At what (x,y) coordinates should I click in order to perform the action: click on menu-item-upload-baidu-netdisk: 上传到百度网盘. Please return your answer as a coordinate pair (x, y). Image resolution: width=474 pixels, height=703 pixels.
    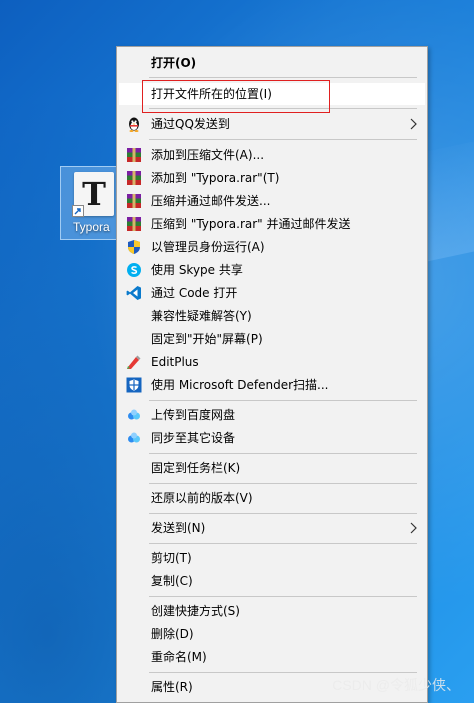
    Looking at the image, I should click on (272, 415).